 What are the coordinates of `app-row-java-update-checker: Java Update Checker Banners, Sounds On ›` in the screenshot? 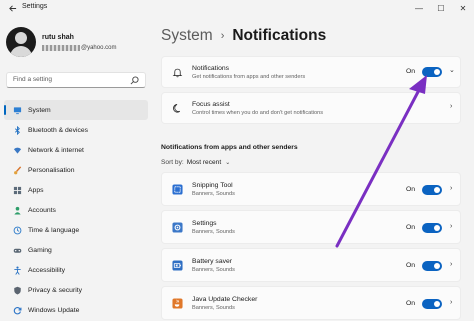 It's located at (311, 303).